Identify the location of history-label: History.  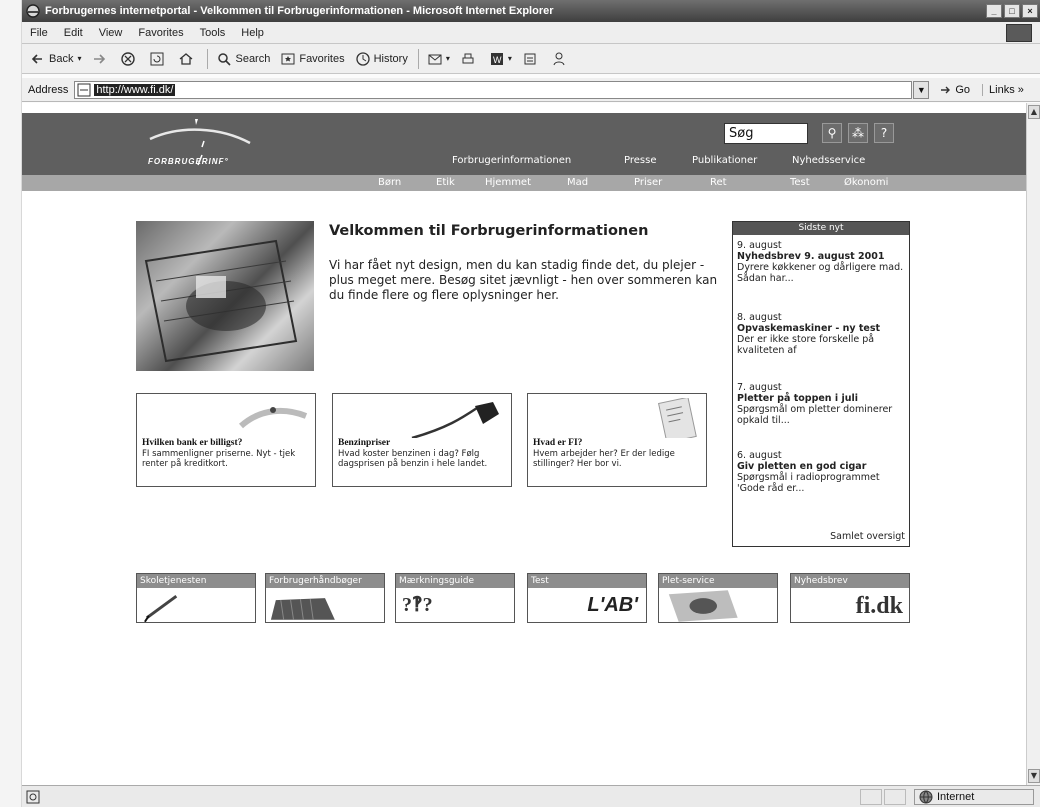
(390, 58).